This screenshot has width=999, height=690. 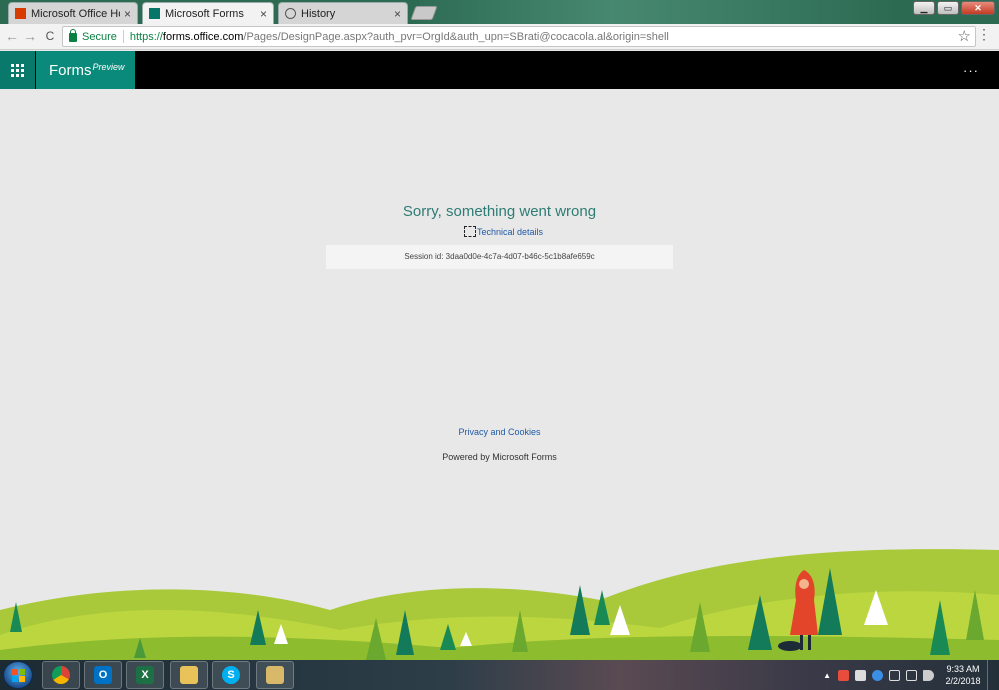 I want to click on address-separator, so click(x=123, y=36).